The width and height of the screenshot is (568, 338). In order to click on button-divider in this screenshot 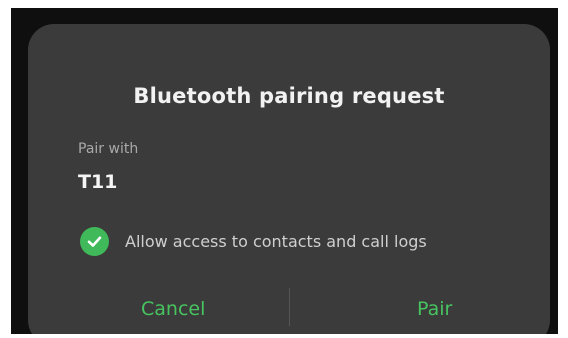, I will do `click(289, 307)`.